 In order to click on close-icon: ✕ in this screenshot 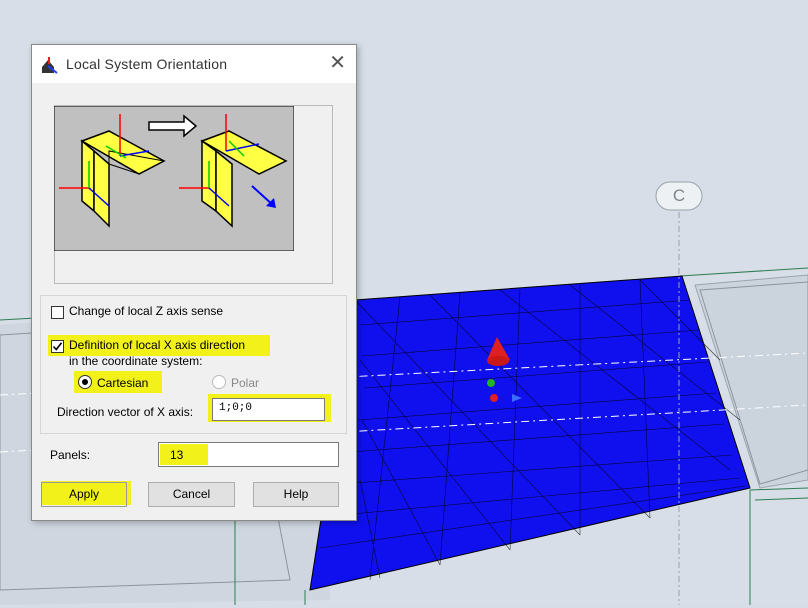, I will do `click(337, 63)`.